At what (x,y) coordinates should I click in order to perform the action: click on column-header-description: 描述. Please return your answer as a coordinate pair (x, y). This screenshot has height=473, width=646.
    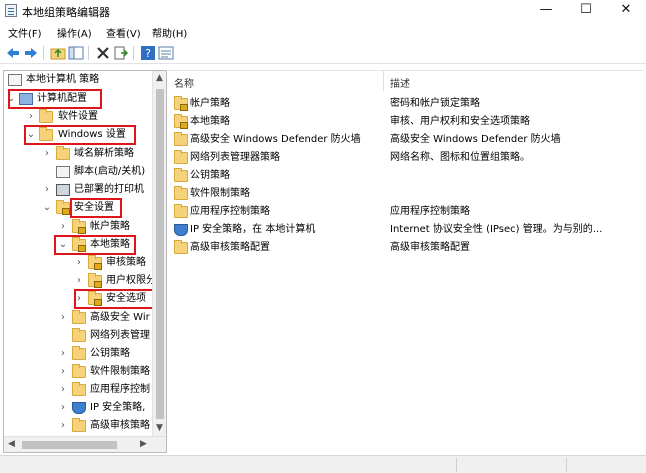
    Looking at the image, I should click on (400, 82).